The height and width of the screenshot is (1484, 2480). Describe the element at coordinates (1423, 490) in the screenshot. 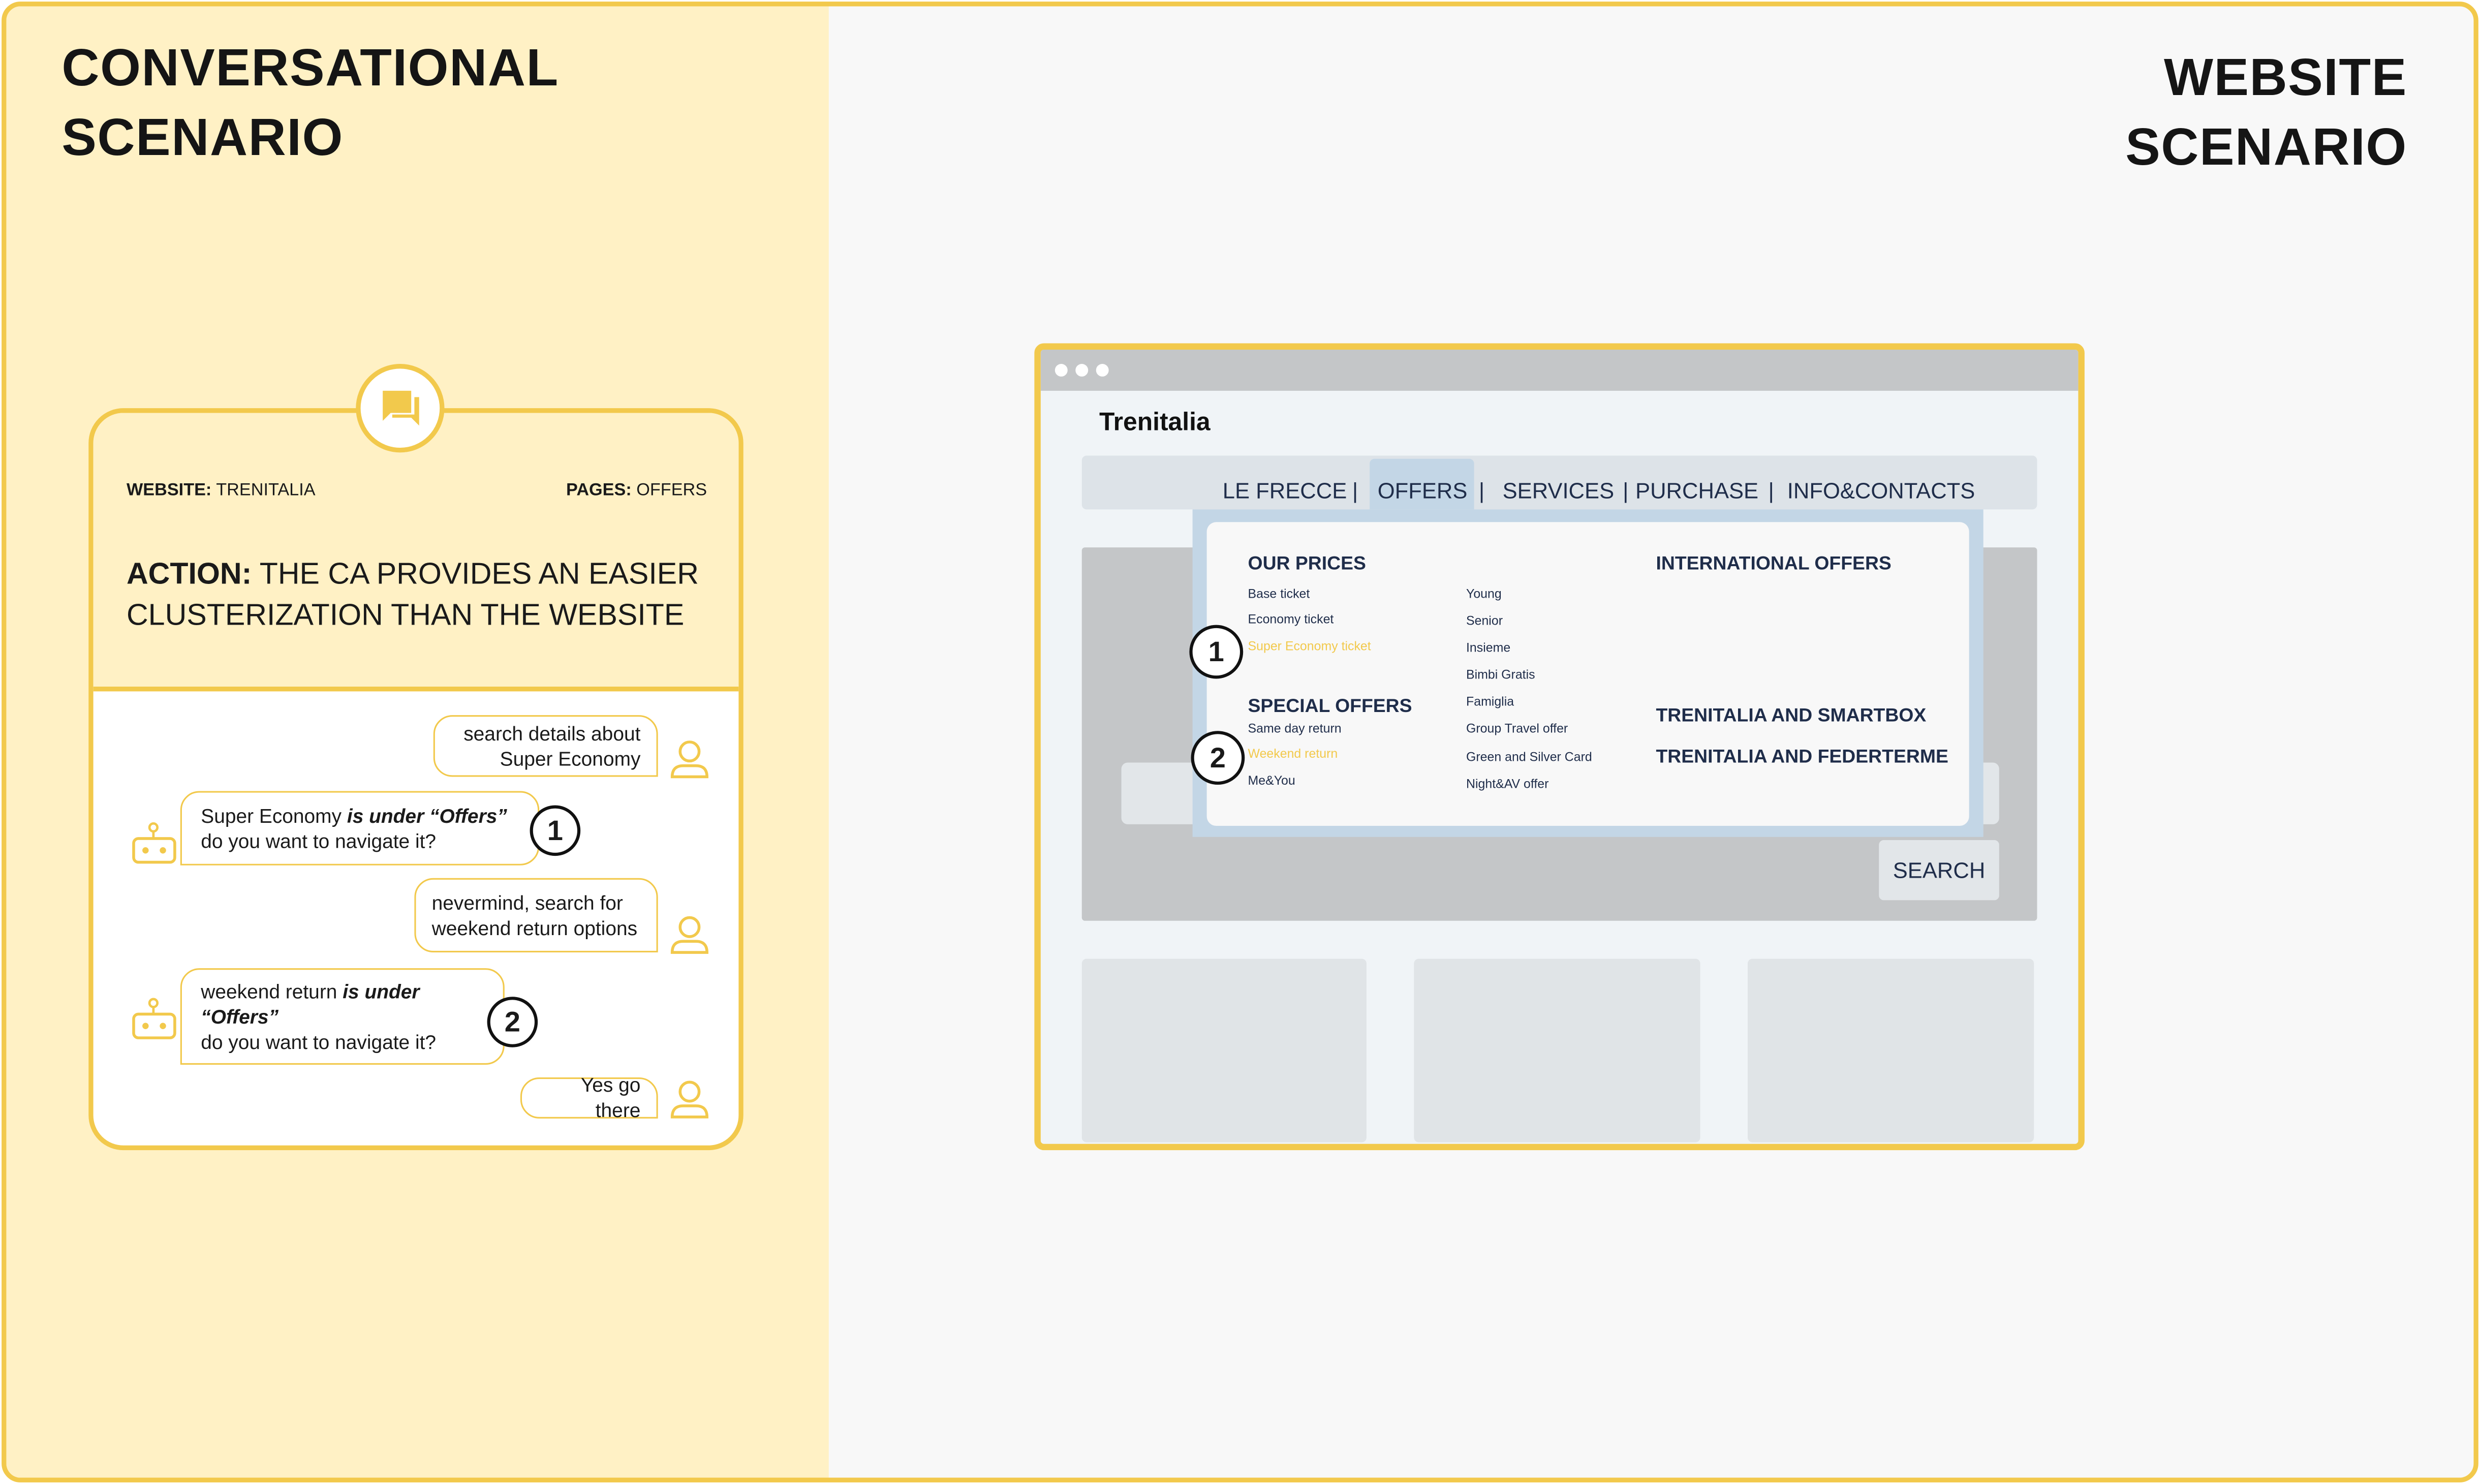

I see `nav-offers: OFFERS` at that location.